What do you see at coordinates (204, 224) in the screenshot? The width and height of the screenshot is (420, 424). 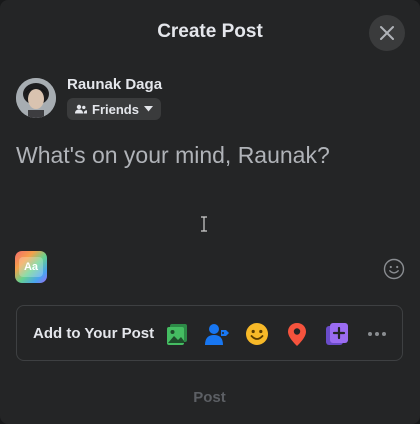 I see `text-cursor-icon` at bounding box center [204, 224].